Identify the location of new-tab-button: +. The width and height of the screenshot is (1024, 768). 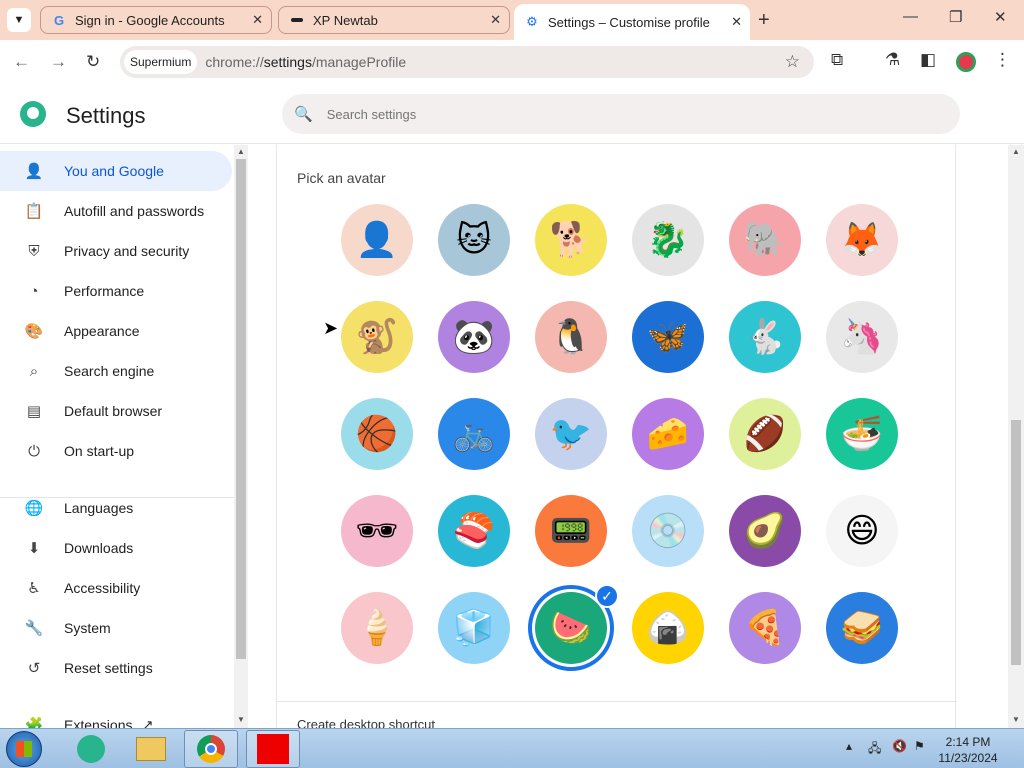
(764, 20).